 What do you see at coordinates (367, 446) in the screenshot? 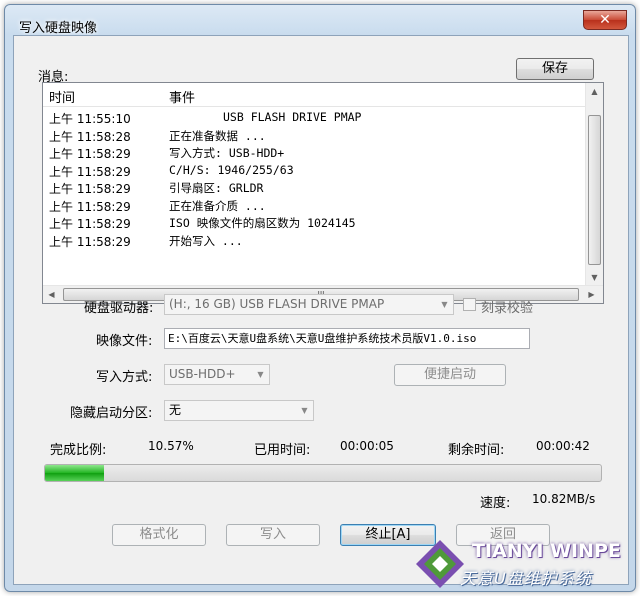
I see `elapsed-value: 00:00:05` at bounding box center [367, 446].